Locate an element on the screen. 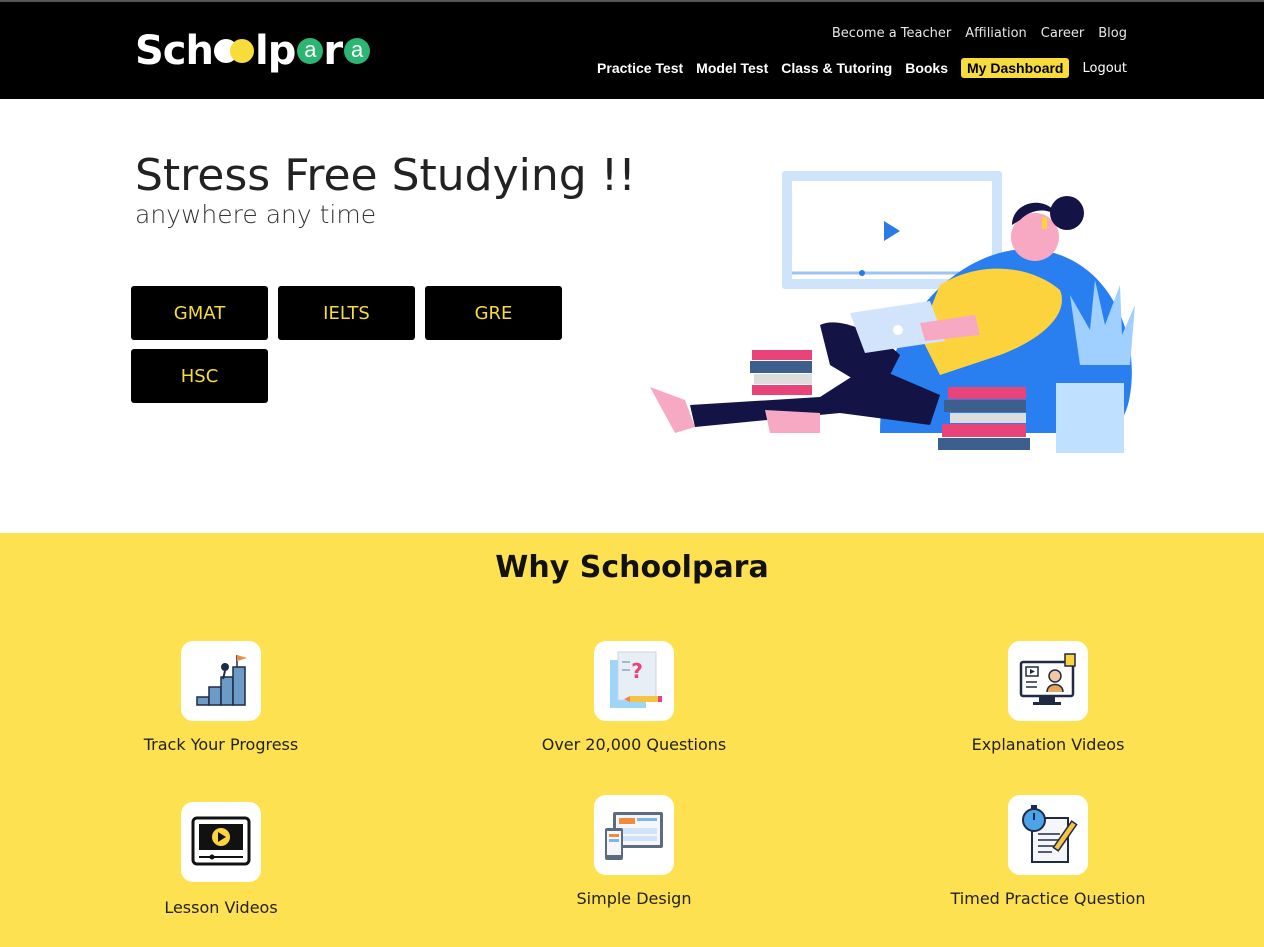  site-logo: Sch lp a r a is located at coordinates (253, 51).